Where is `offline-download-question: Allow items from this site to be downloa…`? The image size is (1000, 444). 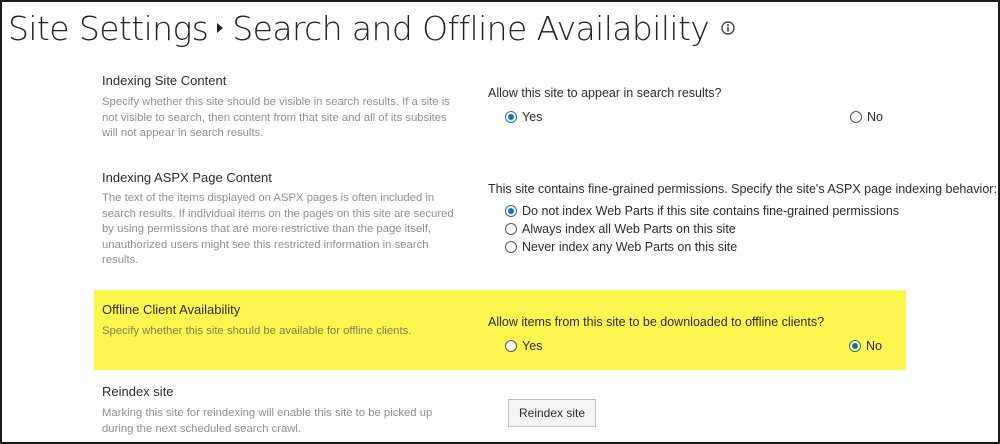 offline-download-question: Allow items from this site to be downloa… is located at coordinates (656, 322).